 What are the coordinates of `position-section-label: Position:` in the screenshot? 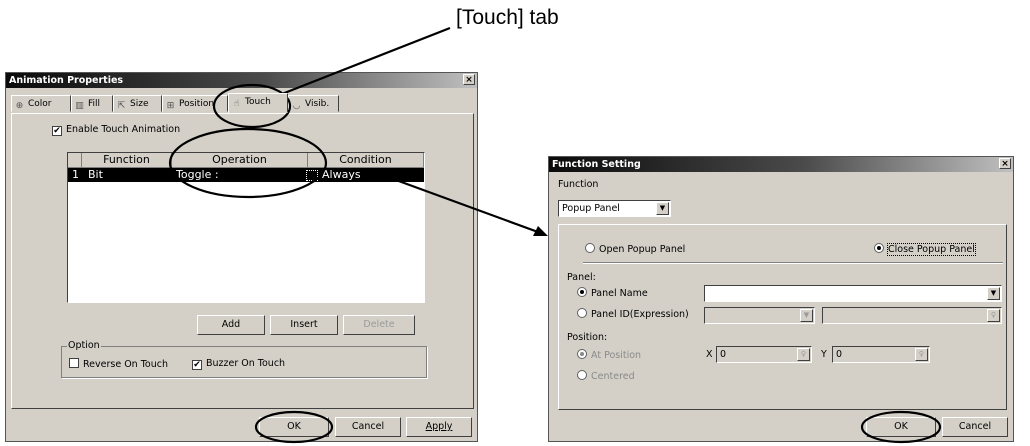 It's located at (587, 337).